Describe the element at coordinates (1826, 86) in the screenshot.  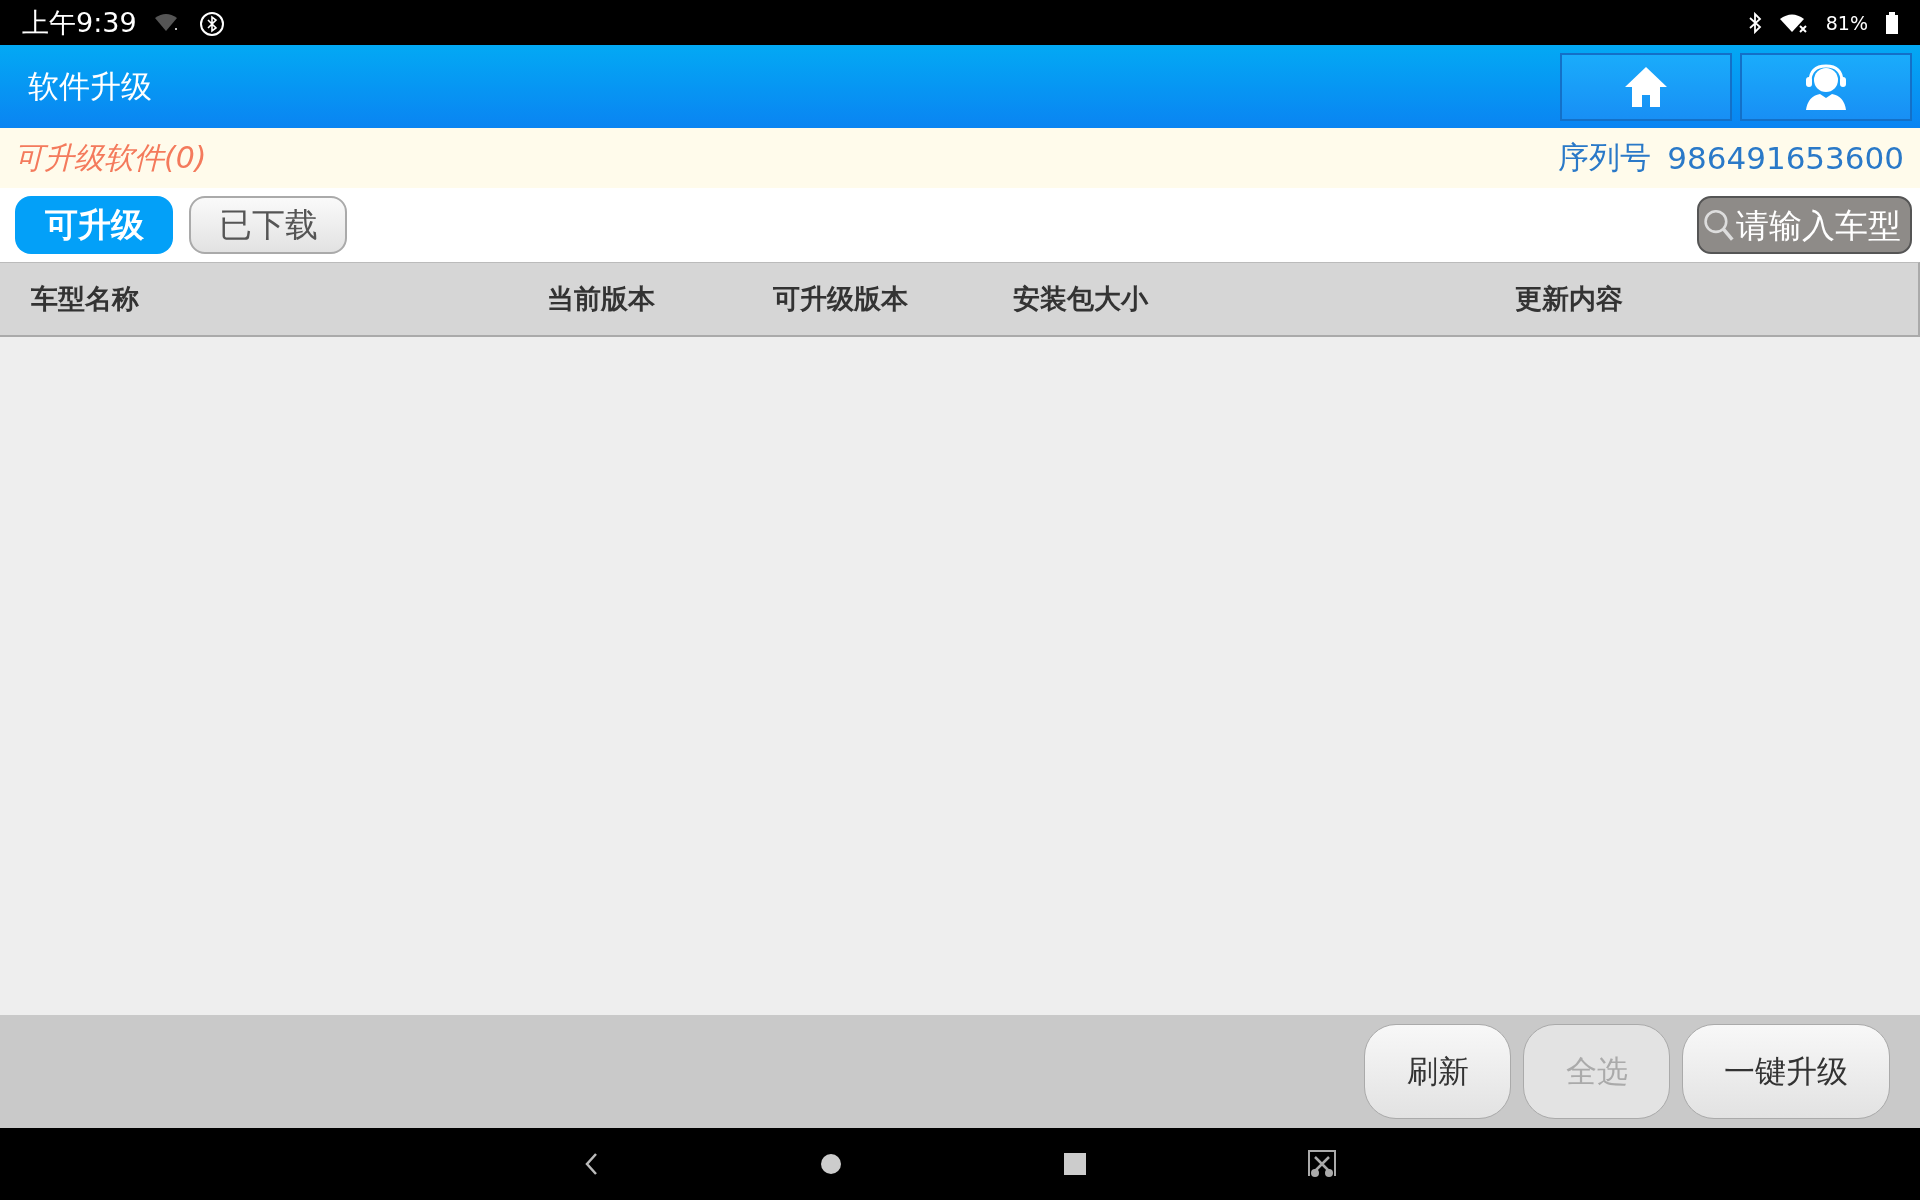
I see `support-button` at that location.